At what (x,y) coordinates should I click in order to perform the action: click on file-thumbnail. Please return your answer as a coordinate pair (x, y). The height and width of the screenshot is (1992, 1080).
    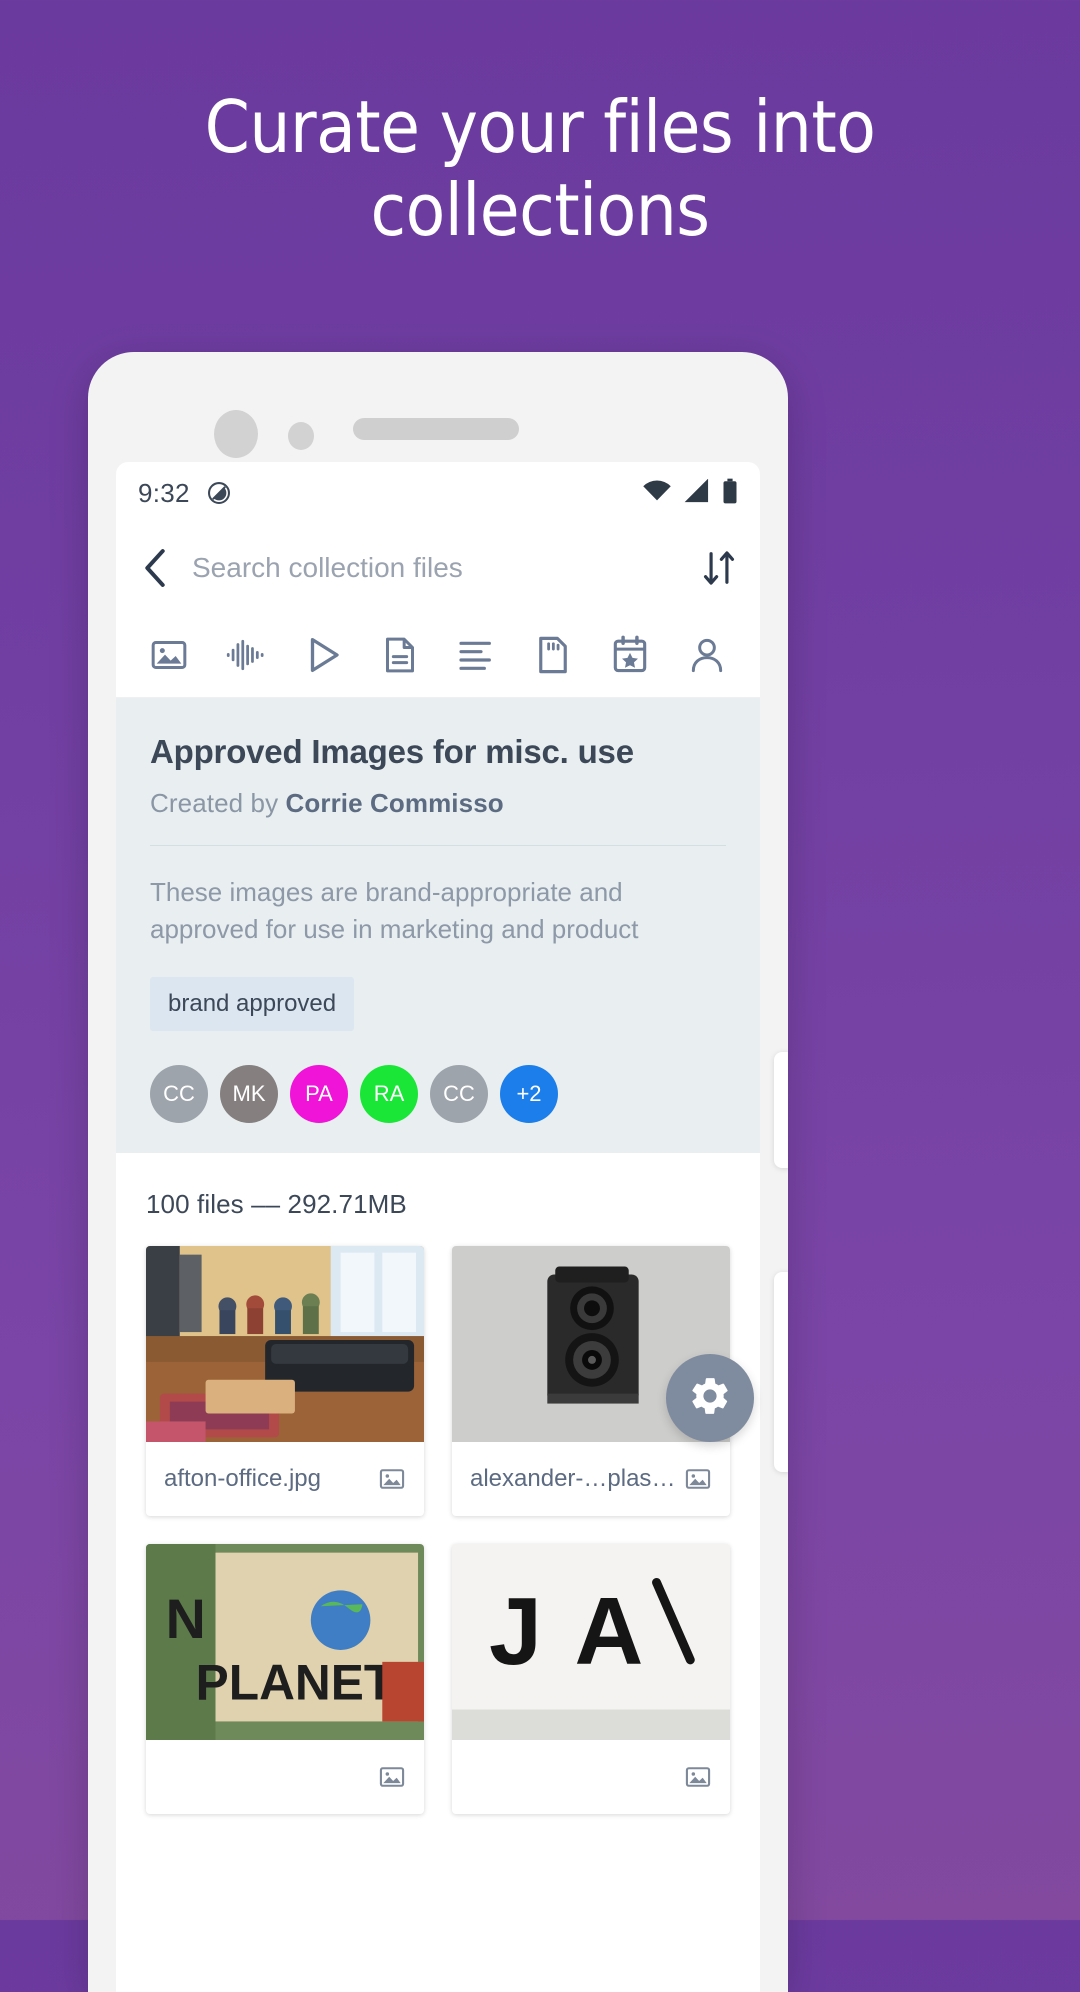
    Looking at the image, I should click on (285, 1343).